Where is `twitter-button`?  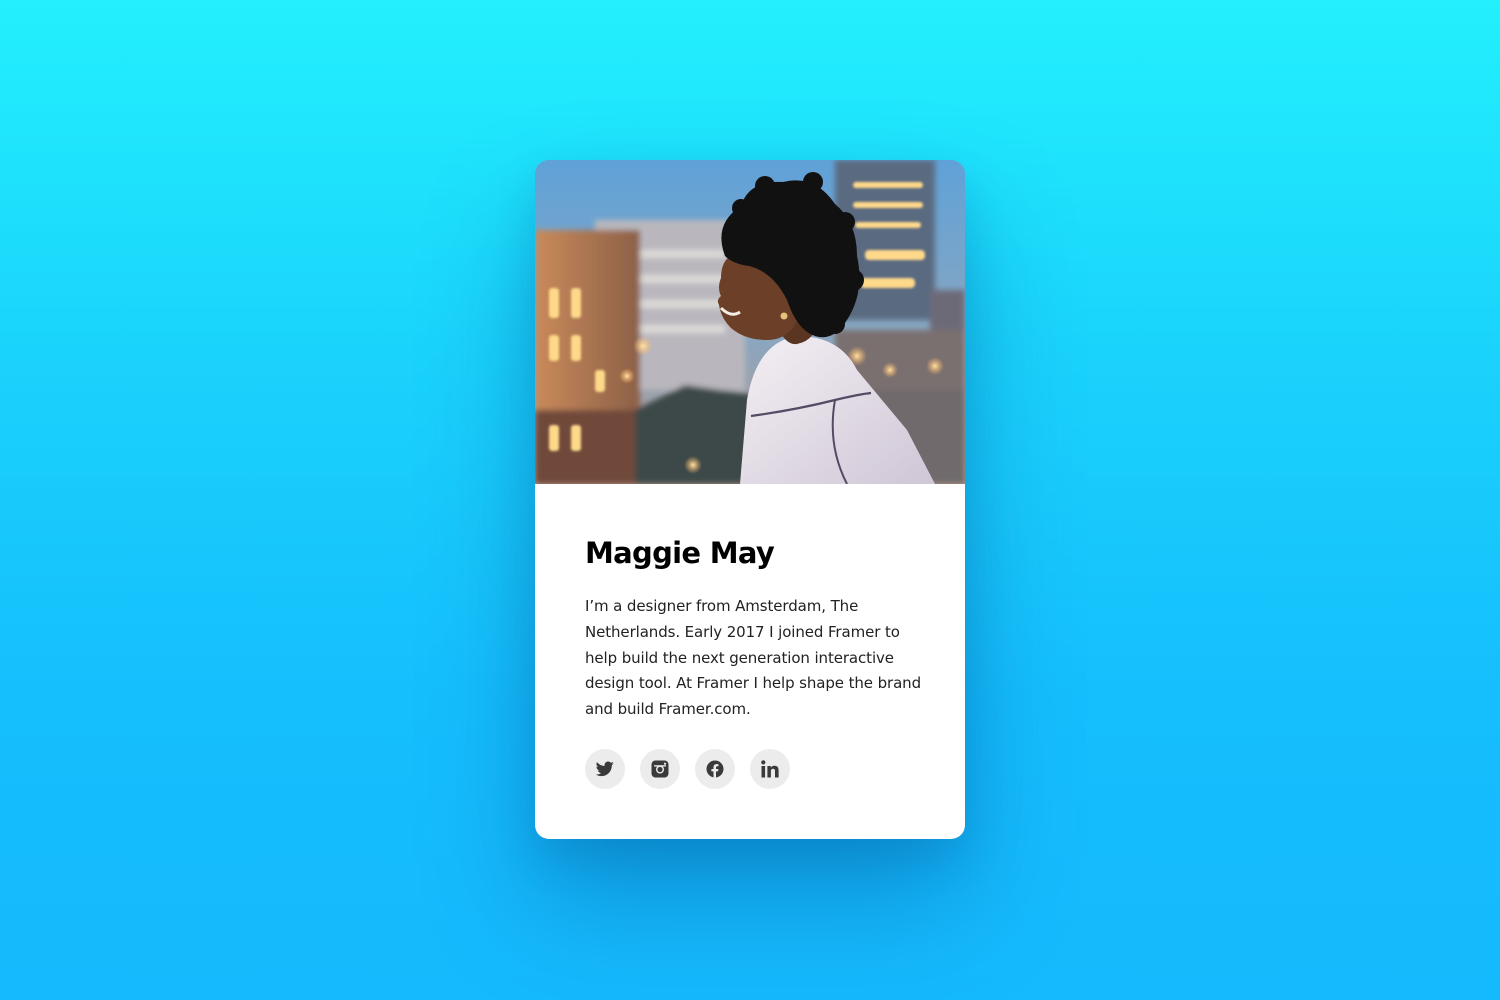 twitter-button is located at coordinates (605, 769).